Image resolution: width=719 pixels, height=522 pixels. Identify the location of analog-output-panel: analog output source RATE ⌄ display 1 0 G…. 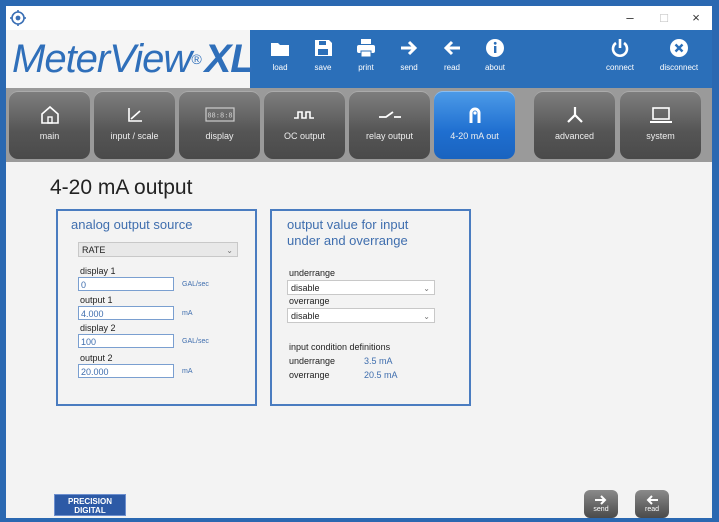
(156, 307).